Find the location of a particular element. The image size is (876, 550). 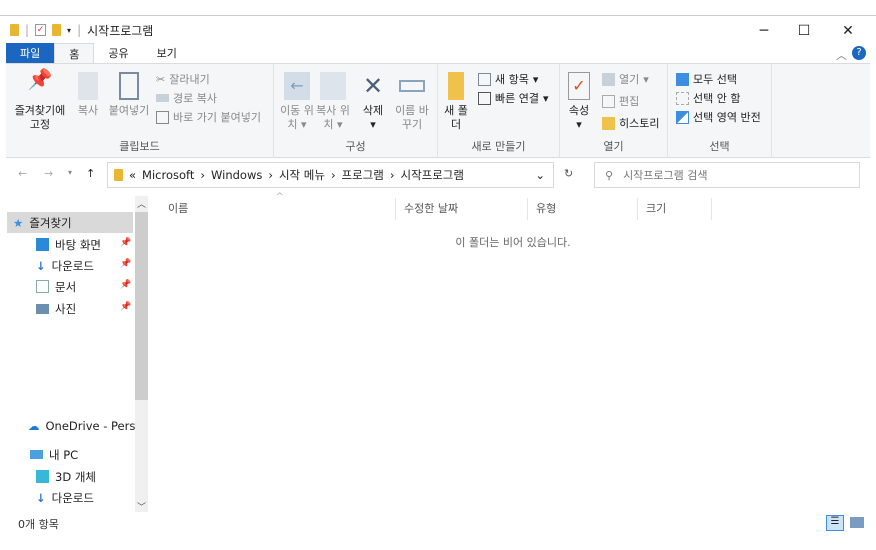

cloud-icon: ☁ is located at coordinates (34, 425).